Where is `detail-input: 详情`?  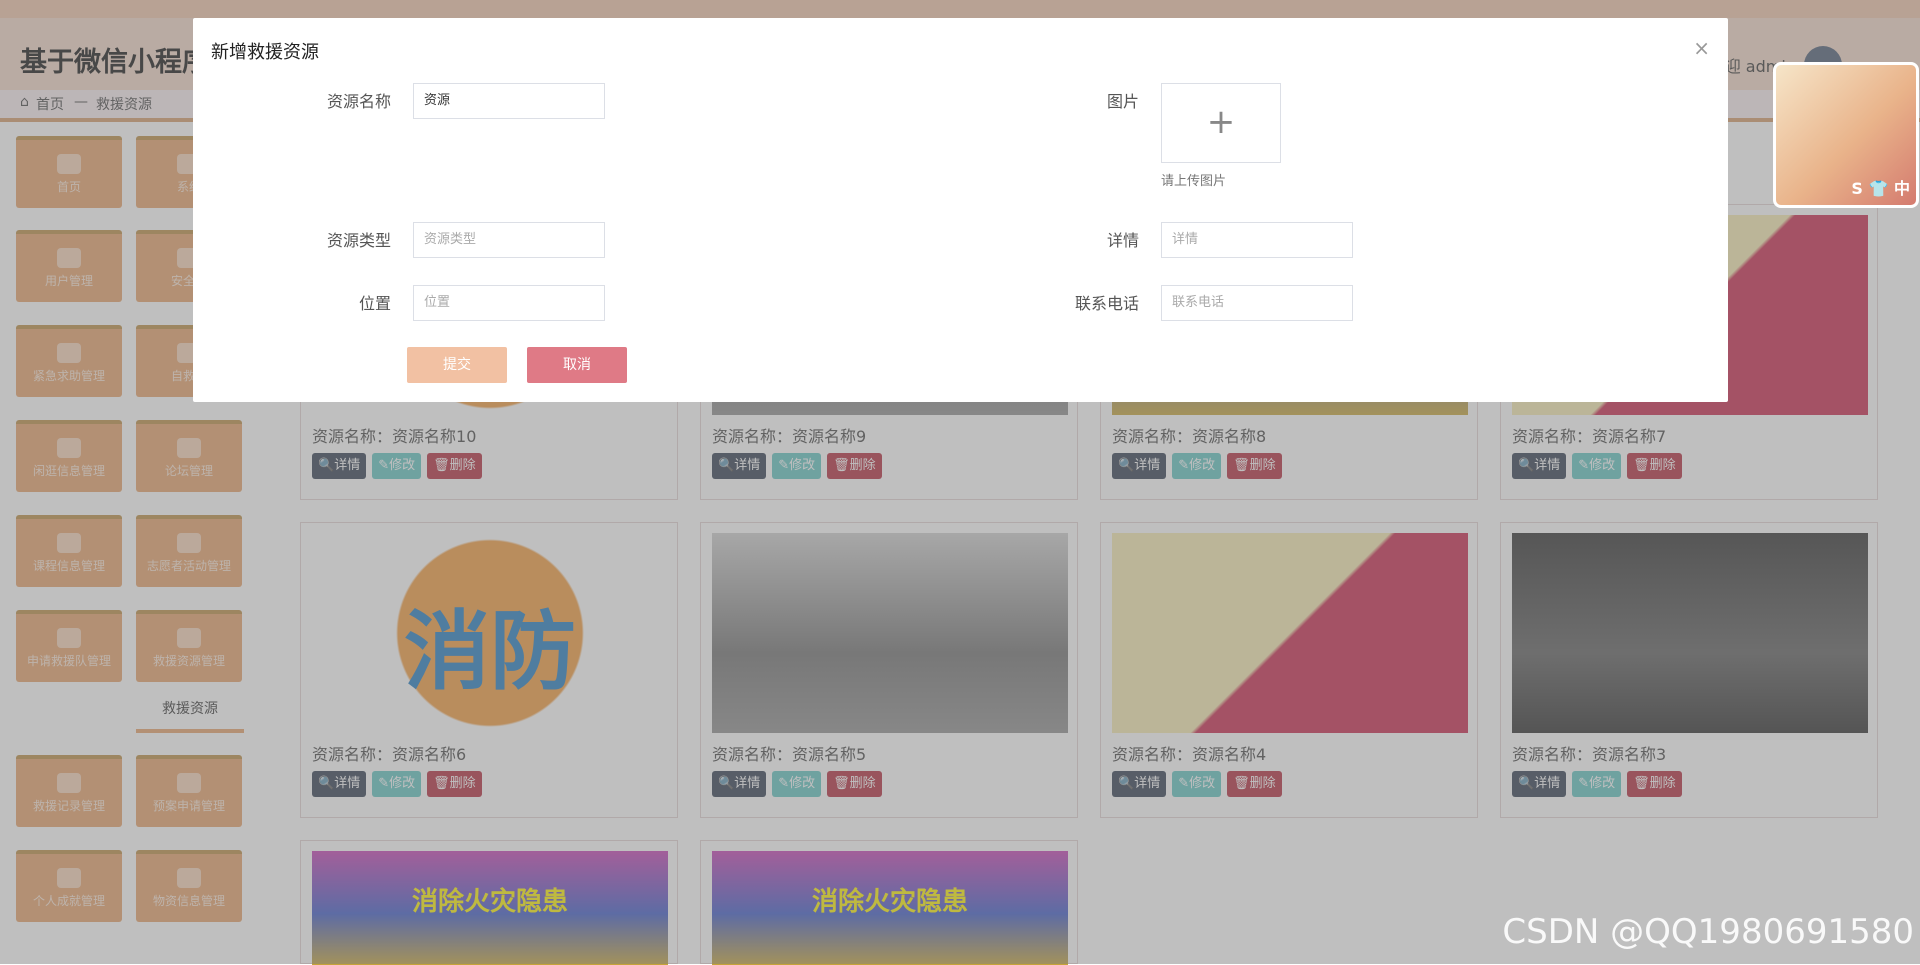 detail-input: 详情 is located at coordinates (1257, 240).